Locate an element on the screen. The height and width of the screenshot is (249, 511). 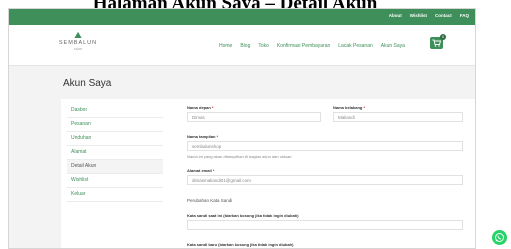
cart-button: 0 is located at coordinates (438, 41).